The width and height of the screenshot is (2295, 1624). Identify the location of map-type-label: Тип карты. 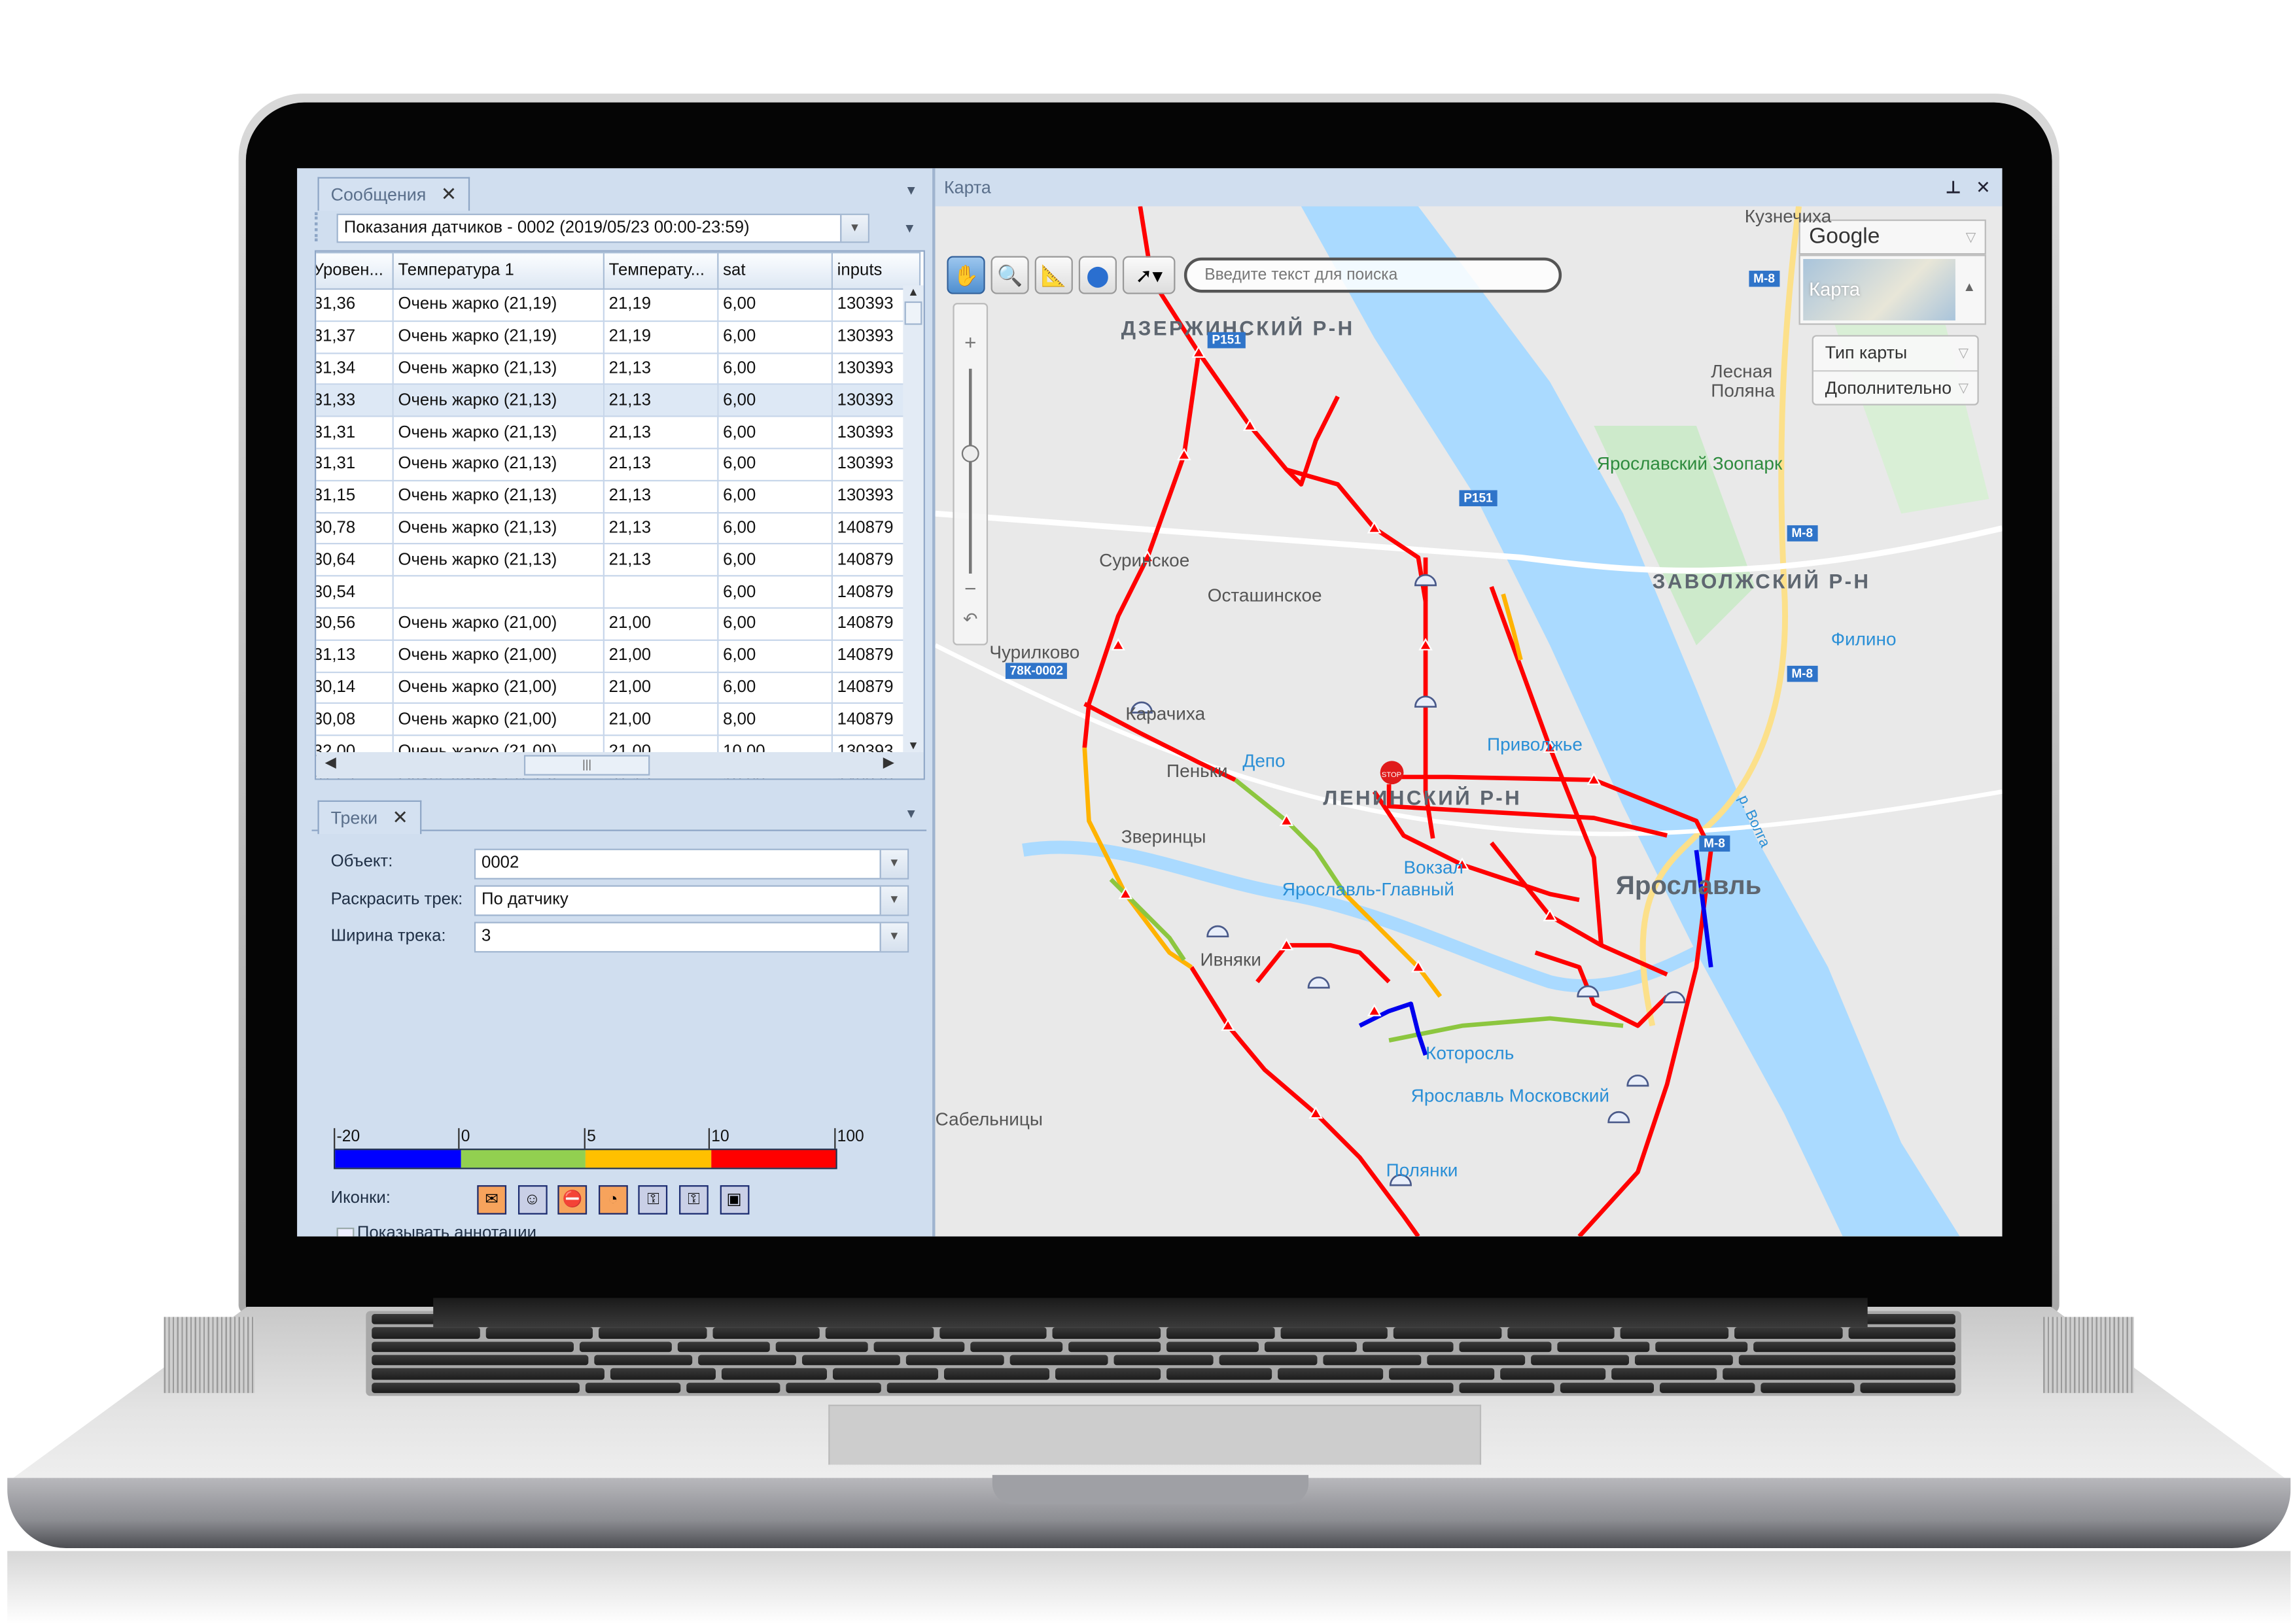
(1866, 352).